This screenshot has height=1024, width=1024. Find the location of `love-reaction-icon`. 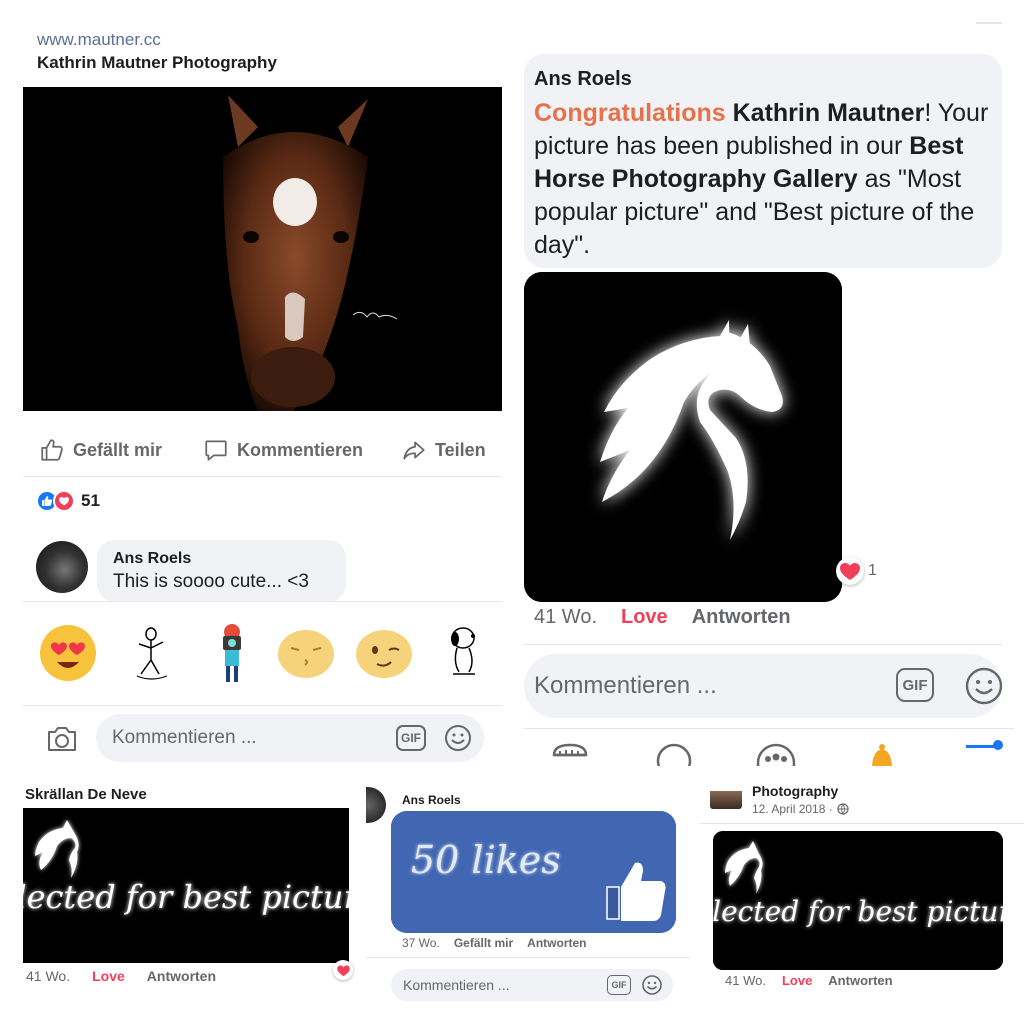

love-reaction-icon is located at coordinates (64, 501).